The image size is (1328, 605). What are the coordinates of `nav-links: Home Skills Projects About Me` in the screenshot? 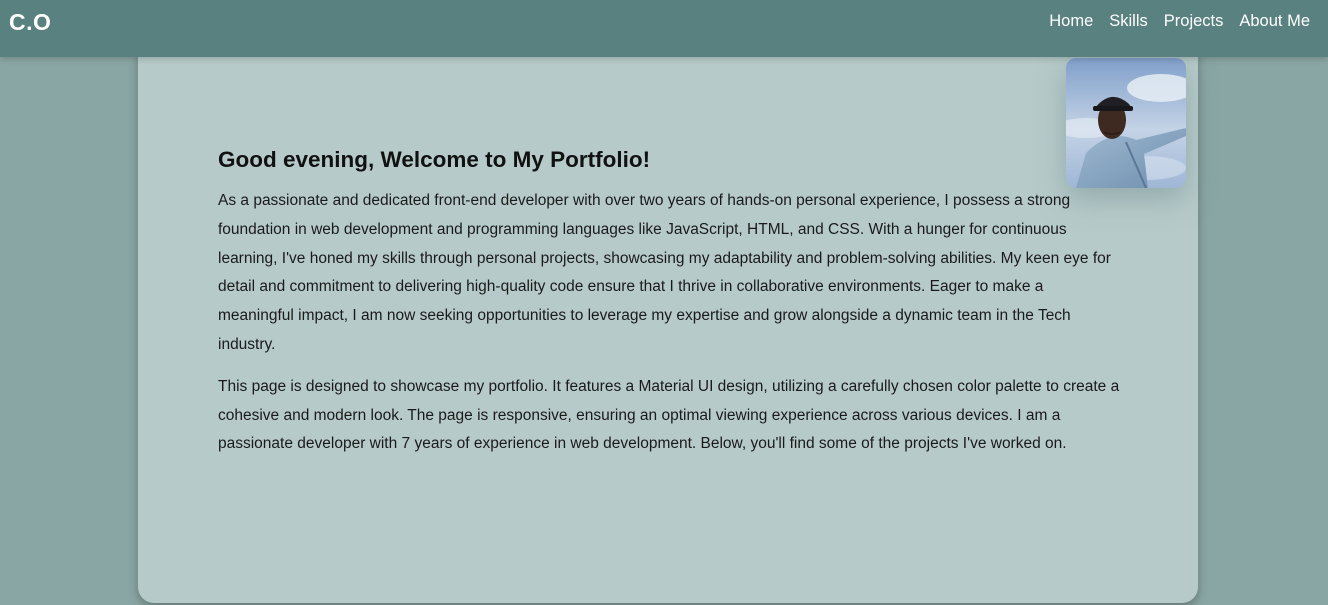 It's located at (1179, 21).